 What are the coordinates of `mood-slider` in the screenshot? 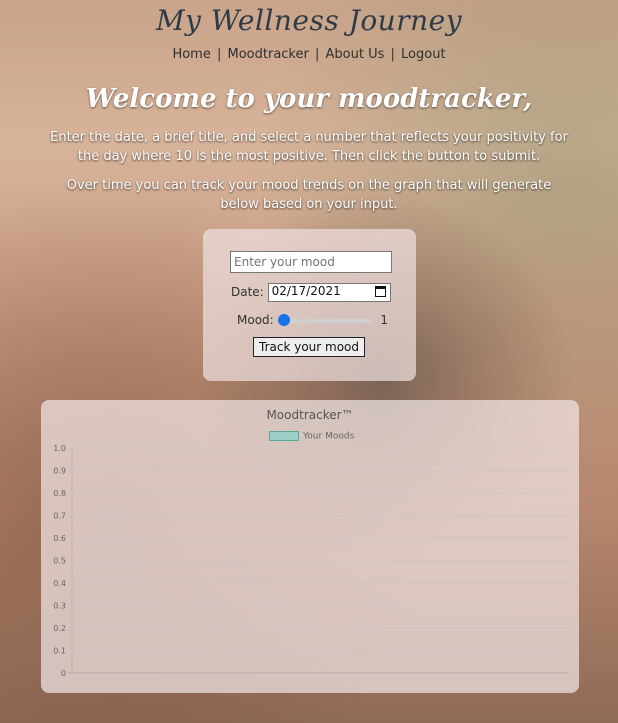 It's located at (324, 319).